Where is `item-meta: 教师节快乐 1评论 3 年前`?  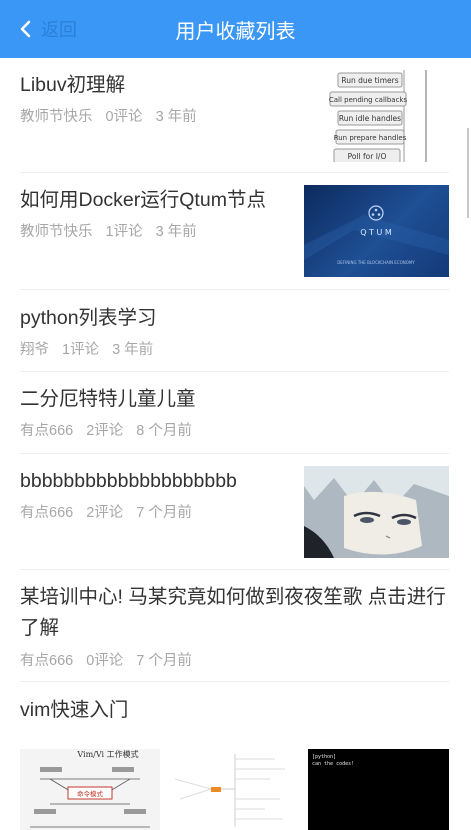 item-meta: 教师节快乐 1评论 3 年前 is located at coordinates (115, 230).